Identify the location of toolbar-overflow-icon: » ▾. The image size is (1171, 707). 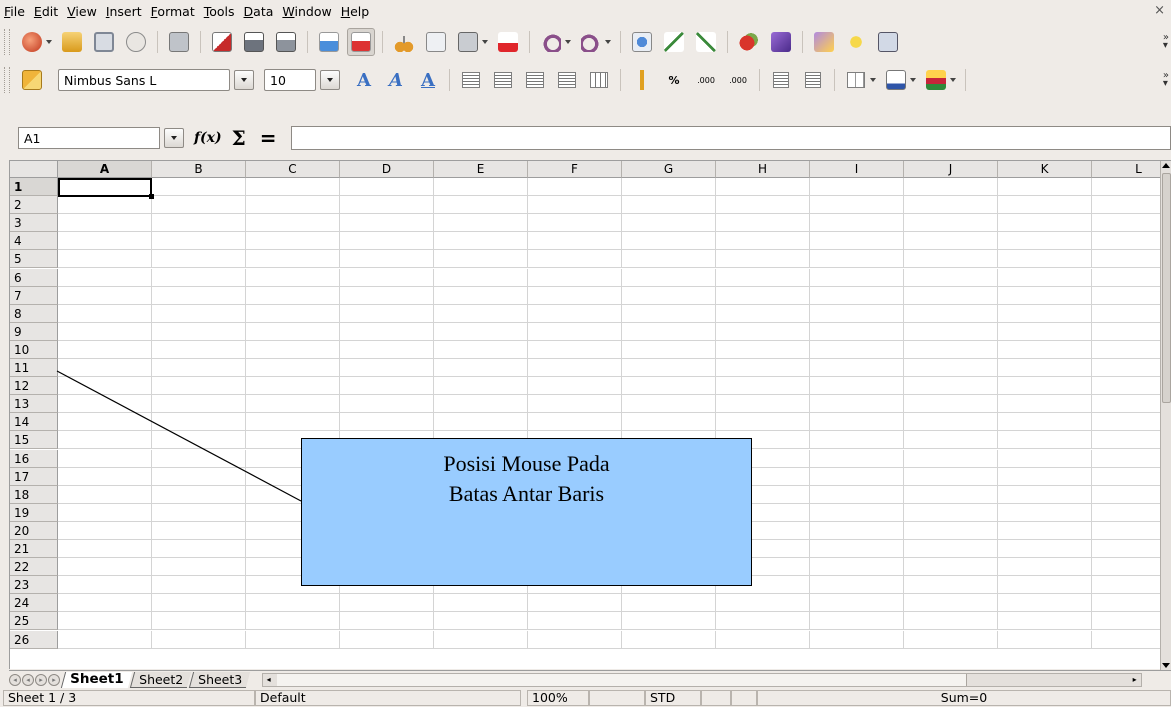
(1166, 42).